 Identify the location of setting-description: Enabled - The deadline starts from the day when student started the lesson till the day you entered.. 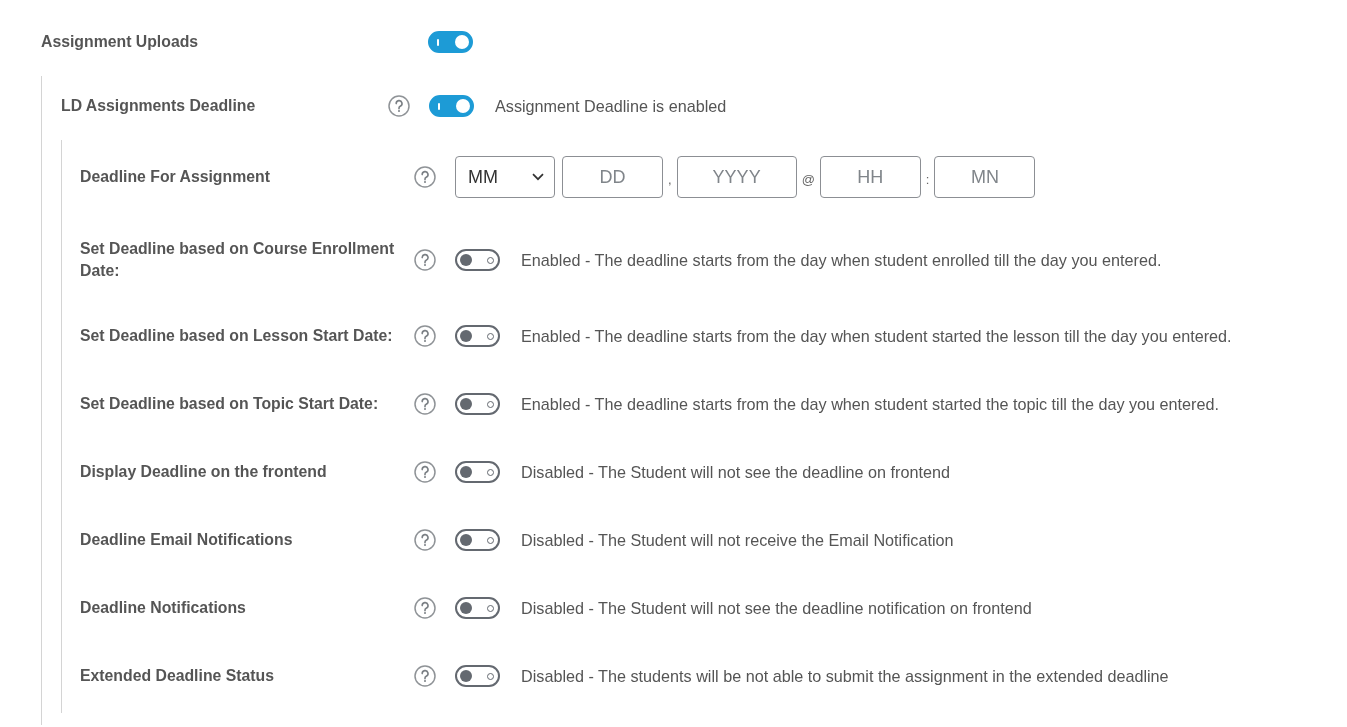
(876, 336).